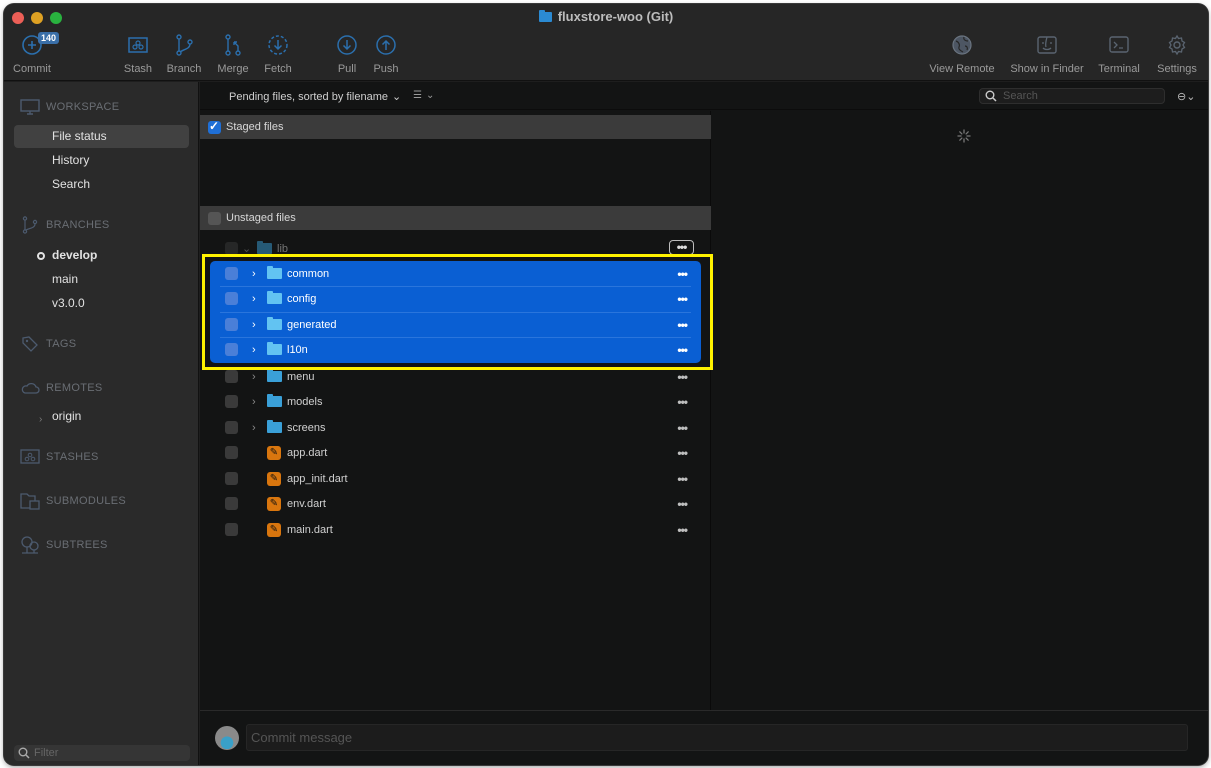  What do you see at coordinates (46, 753) in the screenshot?
I see `filter-placeholder: Filter` at bounding box center [46, 753].